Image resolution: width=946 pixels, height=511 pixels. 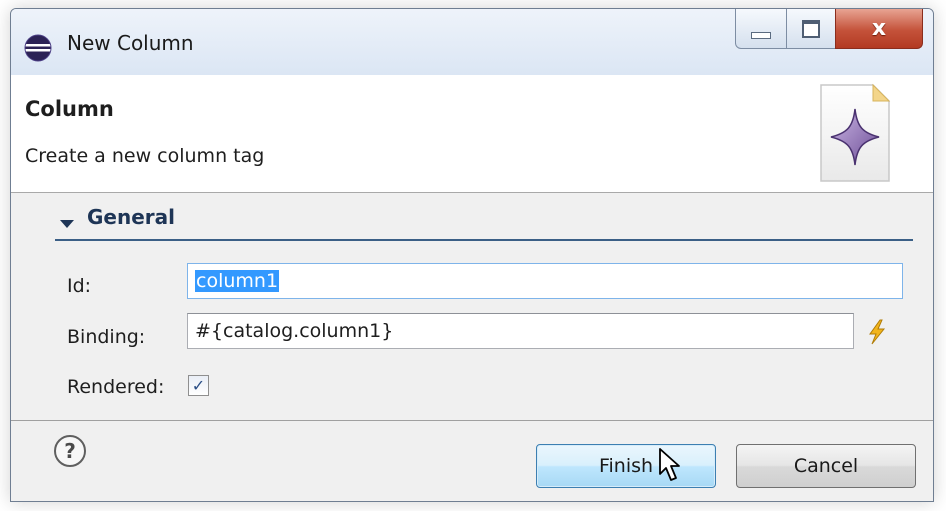 What do you see at coordinates (545, 281) in the screenshot?
I see `id-field: column1` at bounding box center [545, 281].